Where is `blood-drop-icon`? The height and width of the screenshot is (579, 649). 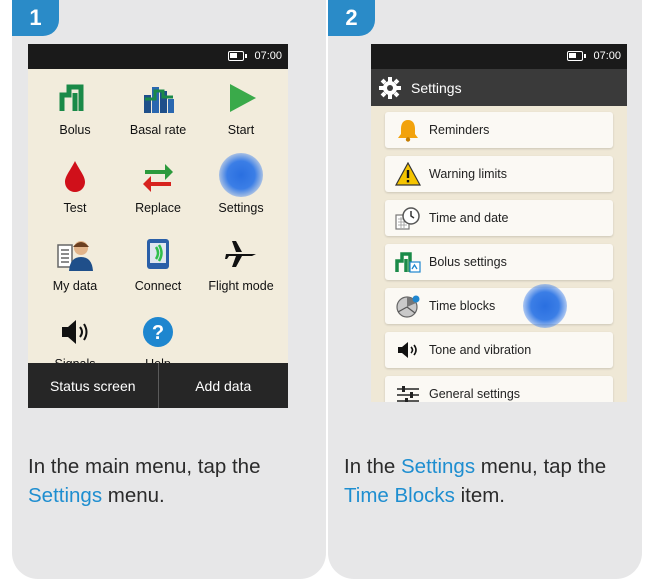 blood-drop-icon is located at coordinates (75, 176).